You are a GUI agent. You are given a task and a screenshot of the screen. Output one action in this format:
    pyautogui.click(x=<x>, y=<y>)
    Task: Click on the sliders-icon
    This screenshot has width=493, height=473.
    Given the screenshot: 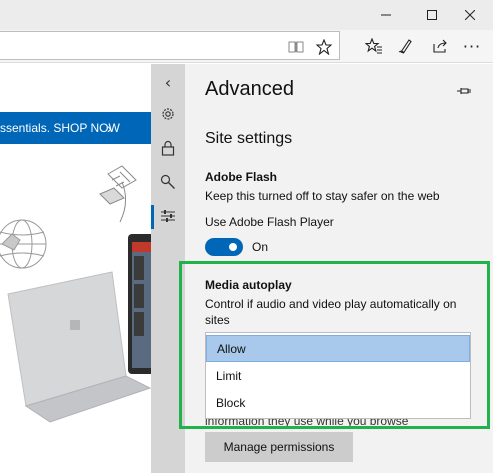 What is the action you would take?
    pyautogui.click(x=168, y=216)
    